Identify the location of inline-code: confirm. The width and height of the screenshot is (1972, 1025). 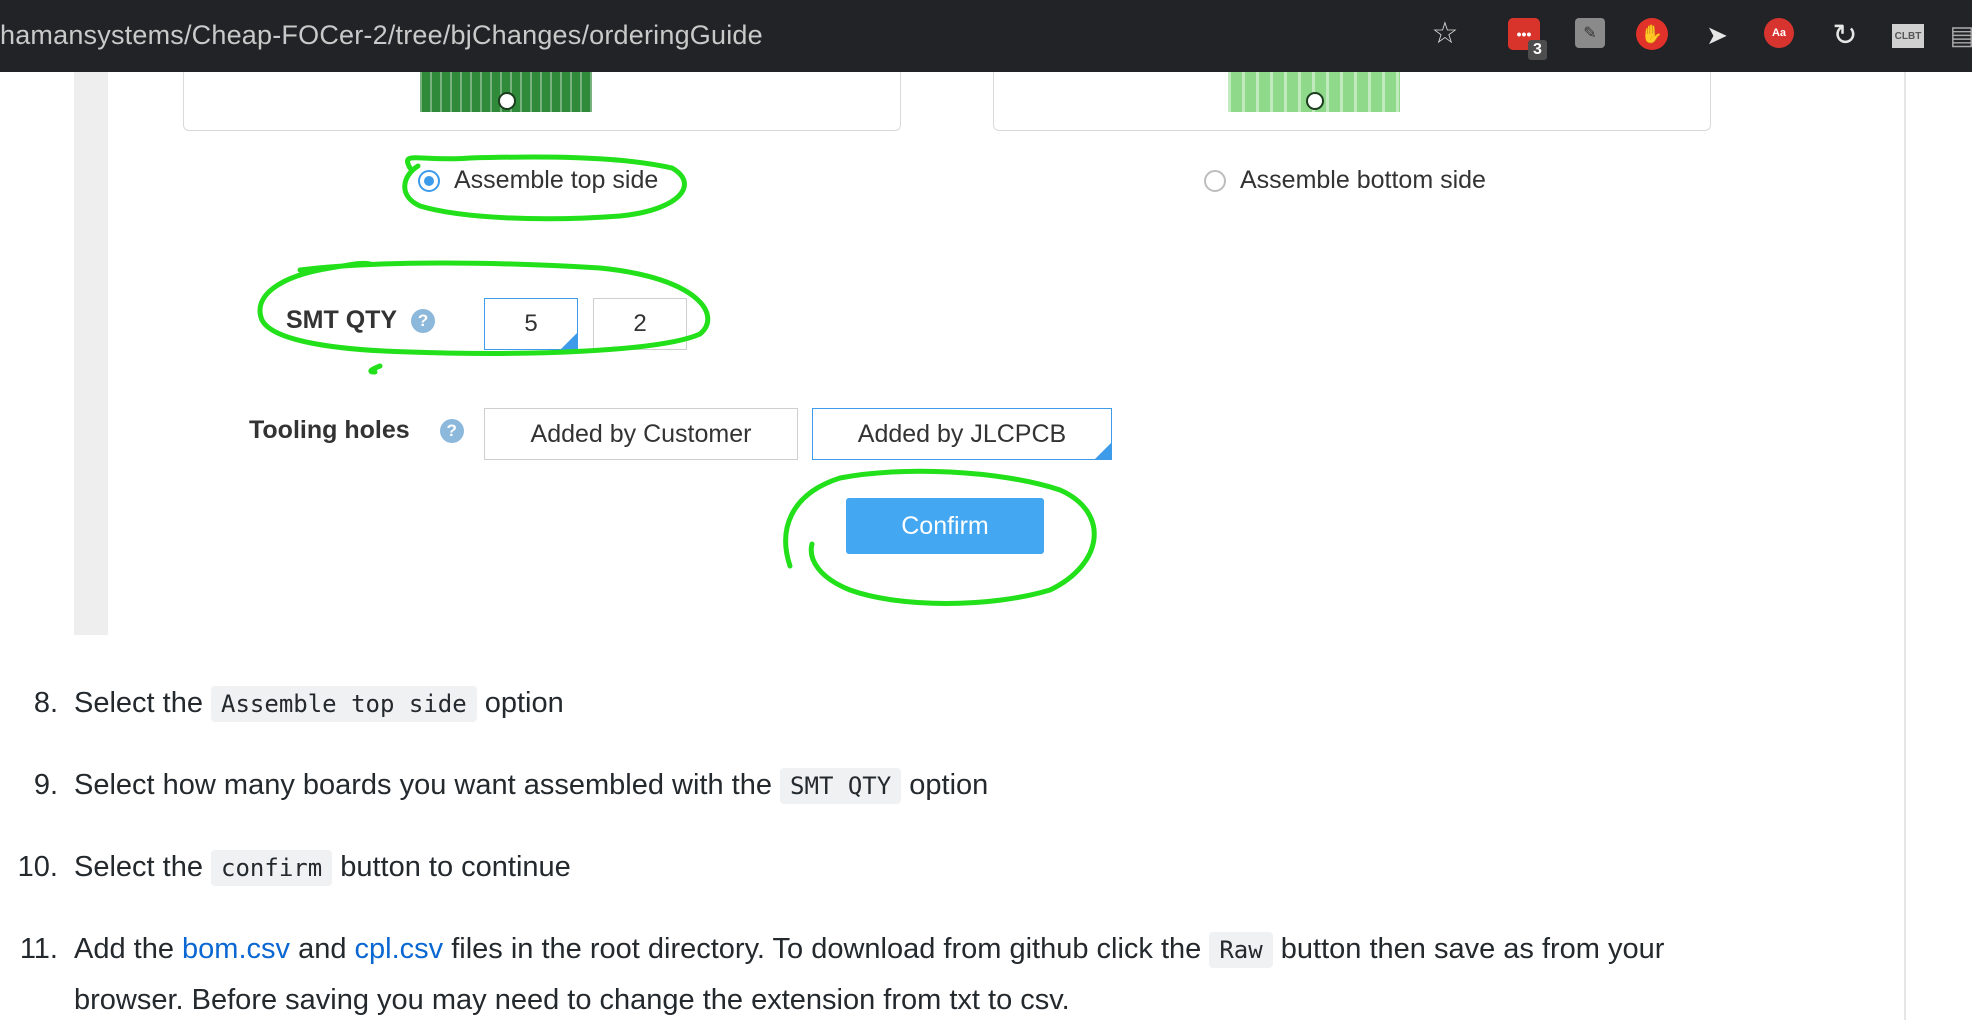
(272, 868).